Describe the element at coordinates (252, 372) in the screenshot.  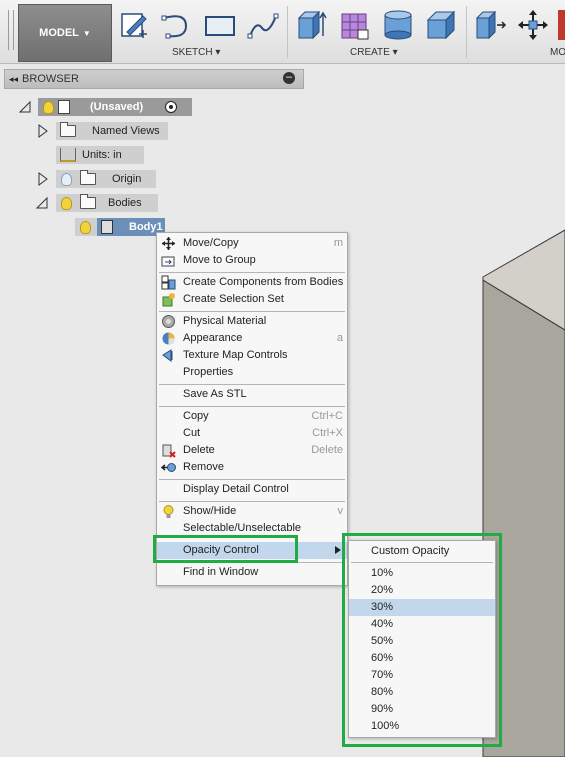
I see `menu-item-properties: Properties` at that location.